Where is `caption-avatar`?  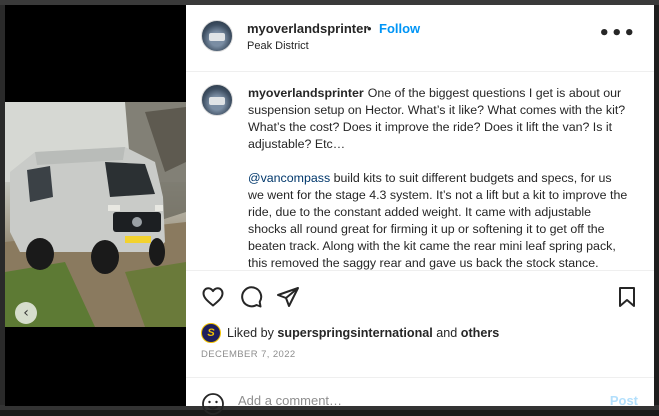 caption-avatar is located at coordinates (217, 100).